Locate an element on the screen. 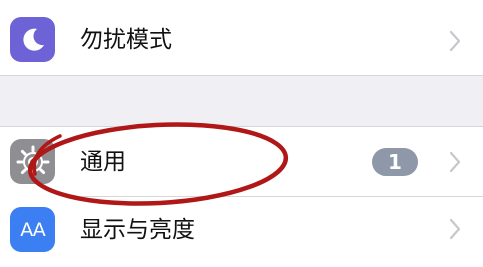 The height and width of the screenshot is (267, 483). text-size-icon-glyph: AA is located at coordinates (33, 229).